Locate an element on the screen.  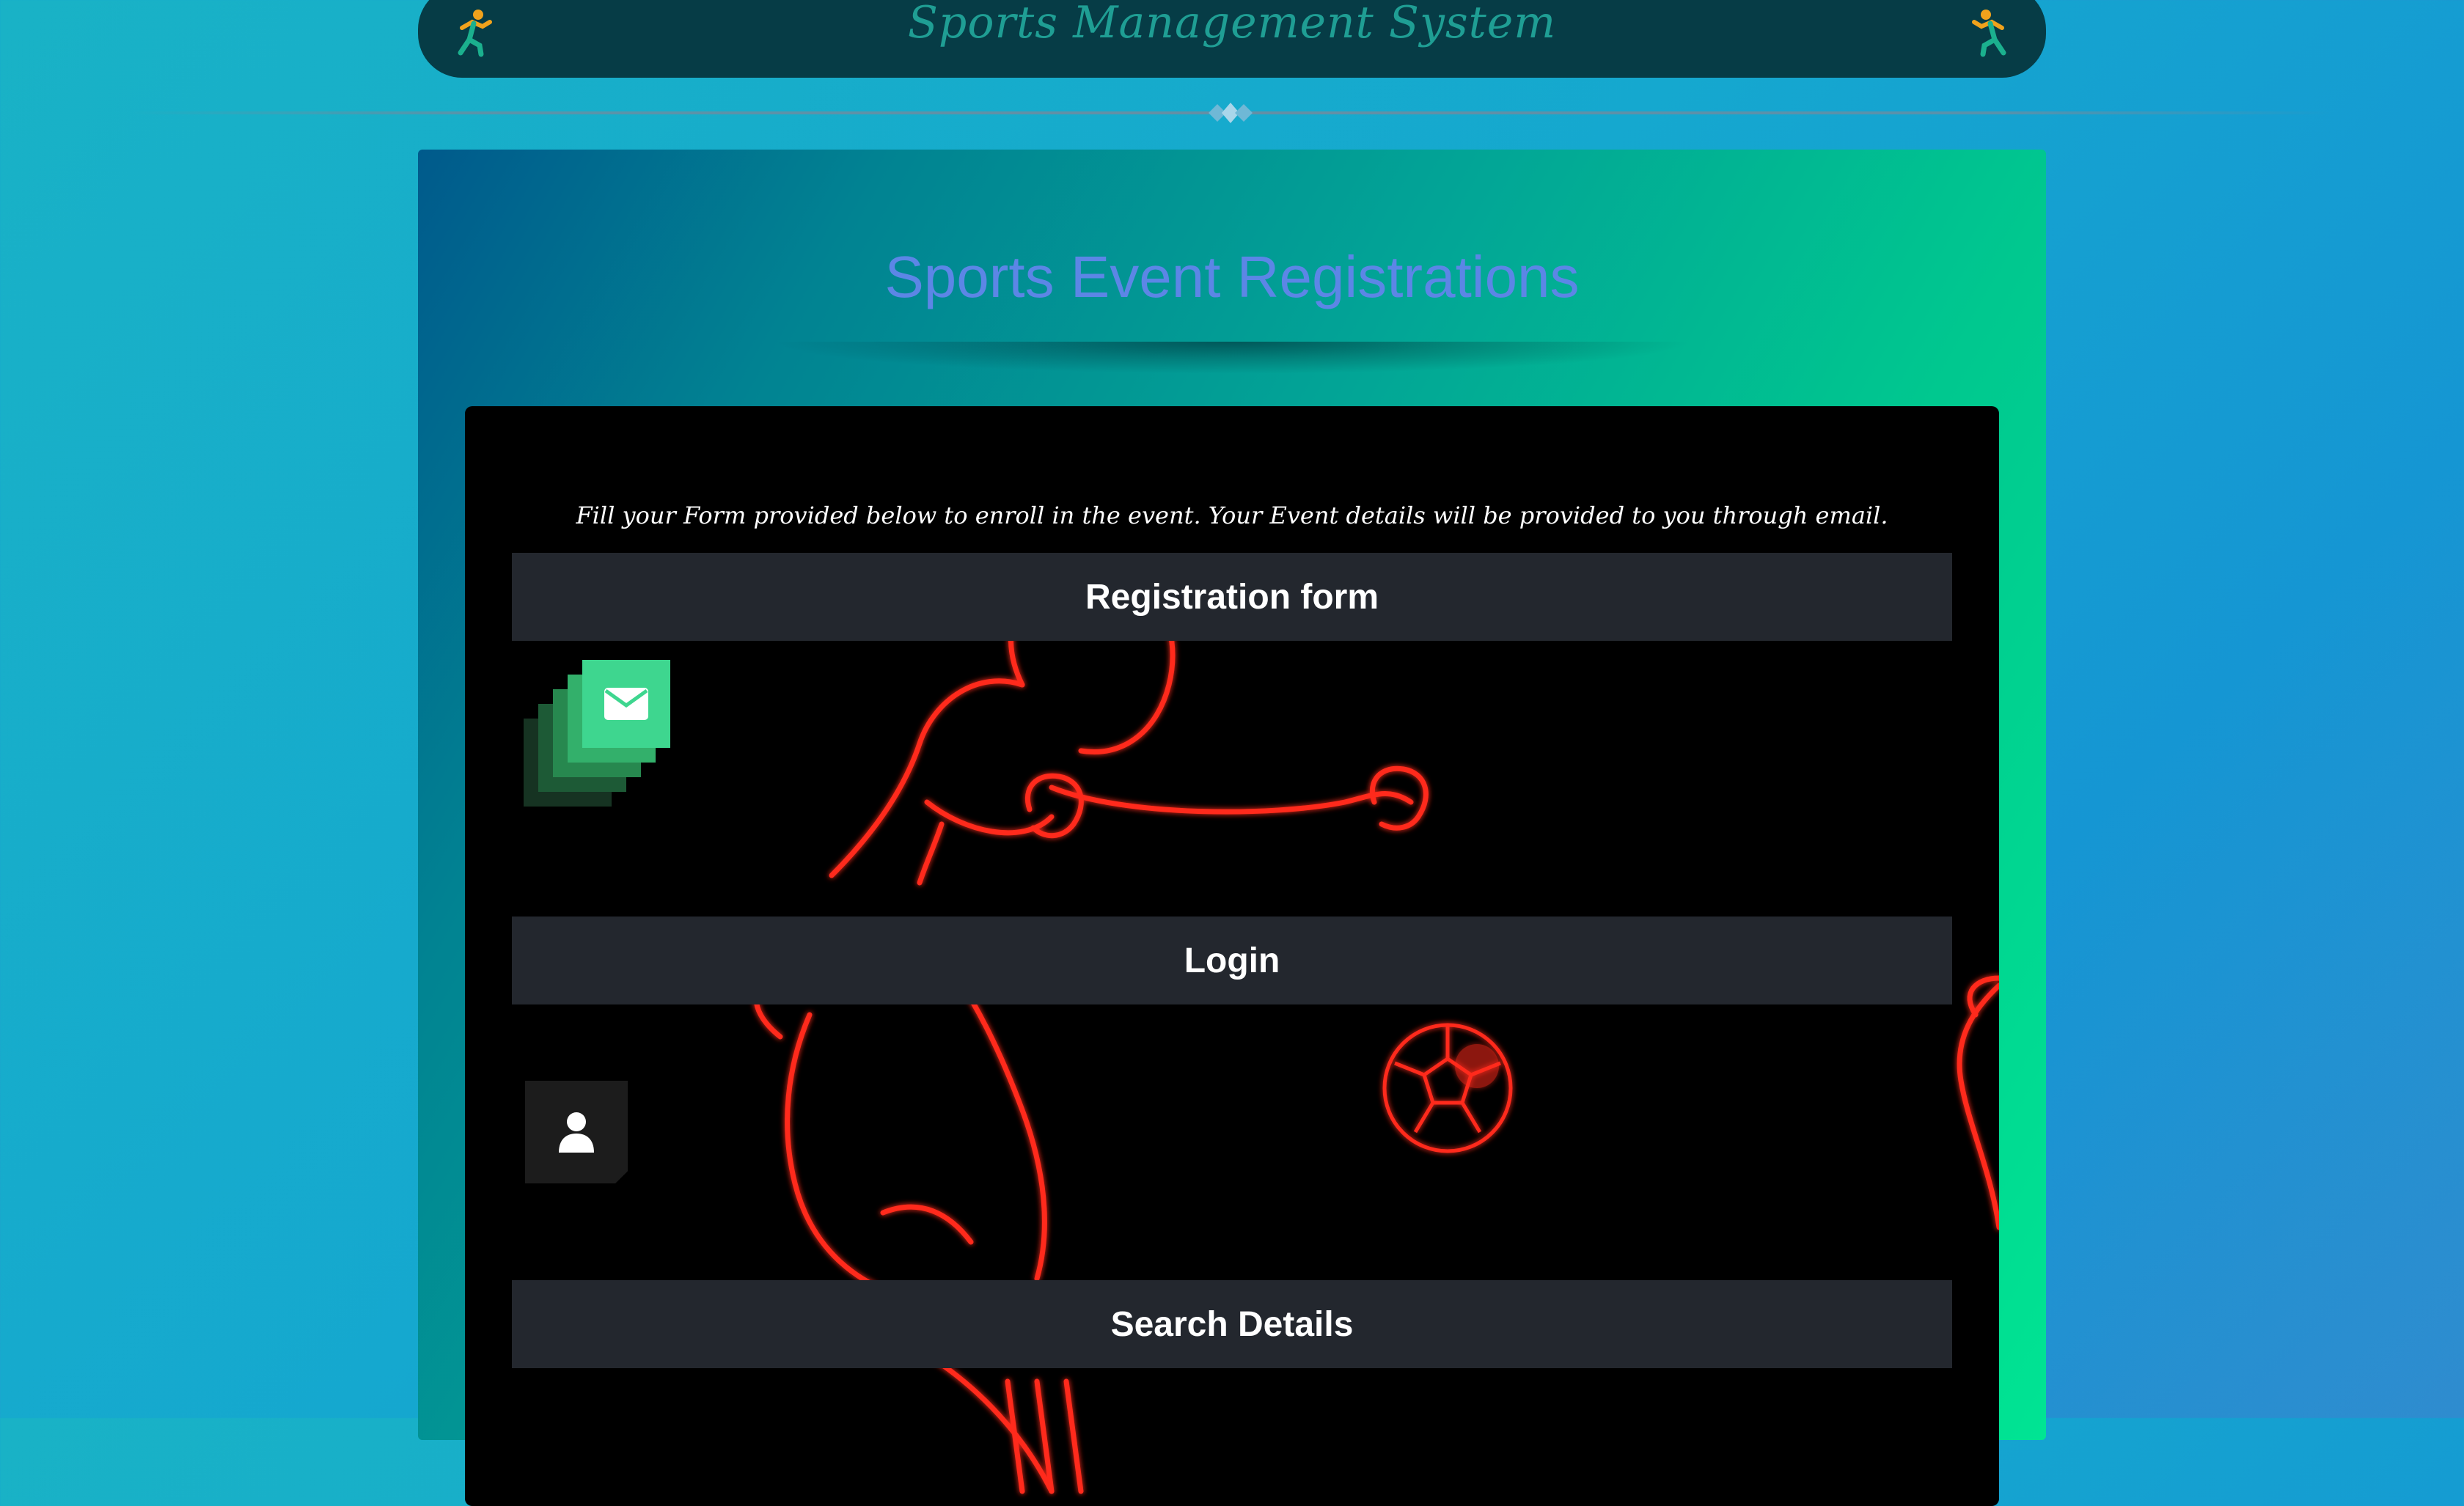
site-header: Sports Management System is located at coordinates (1232, 39).